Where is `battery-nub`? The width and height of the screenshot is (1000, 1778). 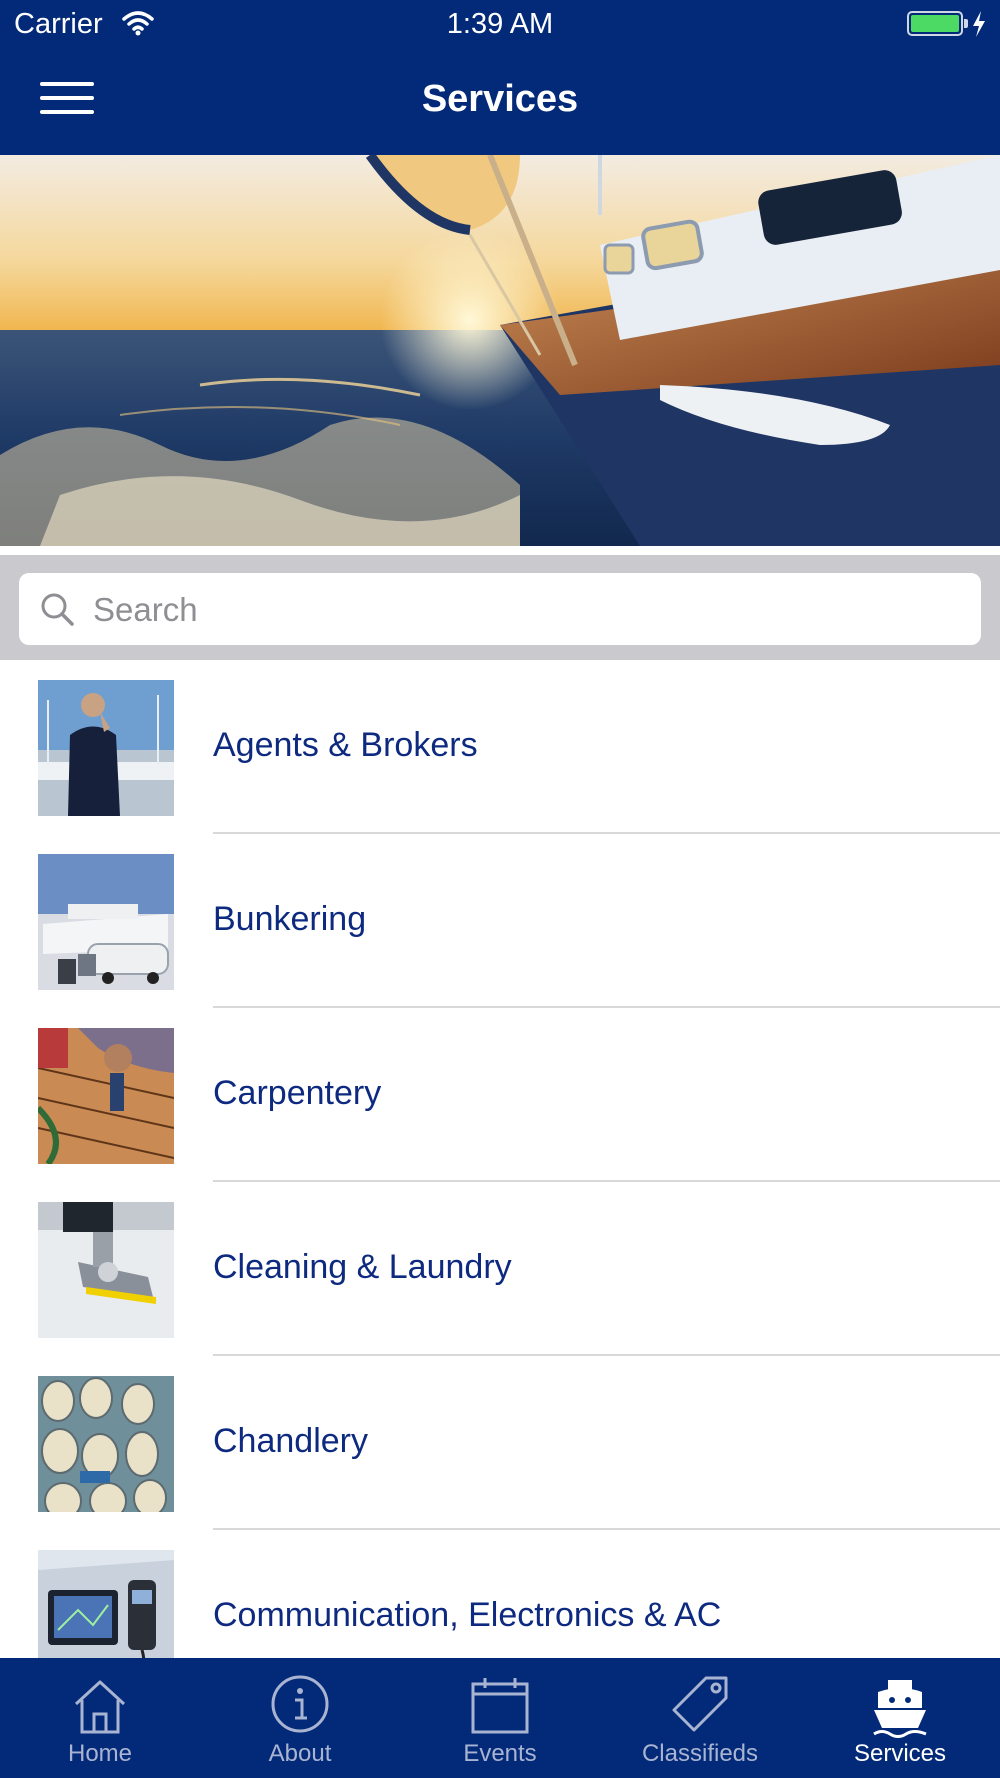
battery-nub is located at coordinates (966, 23).